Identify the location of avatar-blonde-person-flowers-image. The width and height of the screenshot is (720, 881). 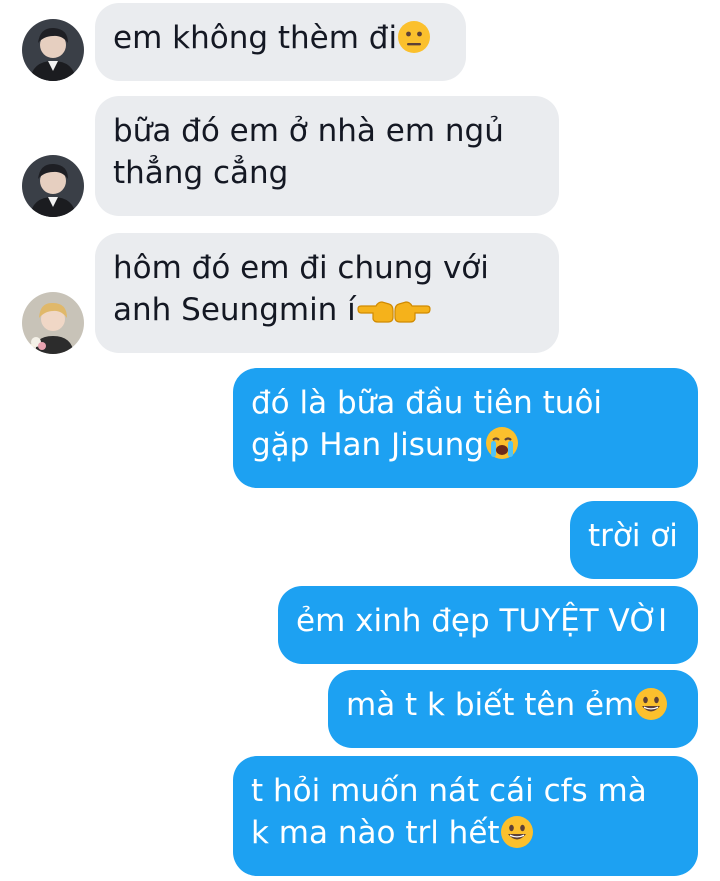
(53, 323).